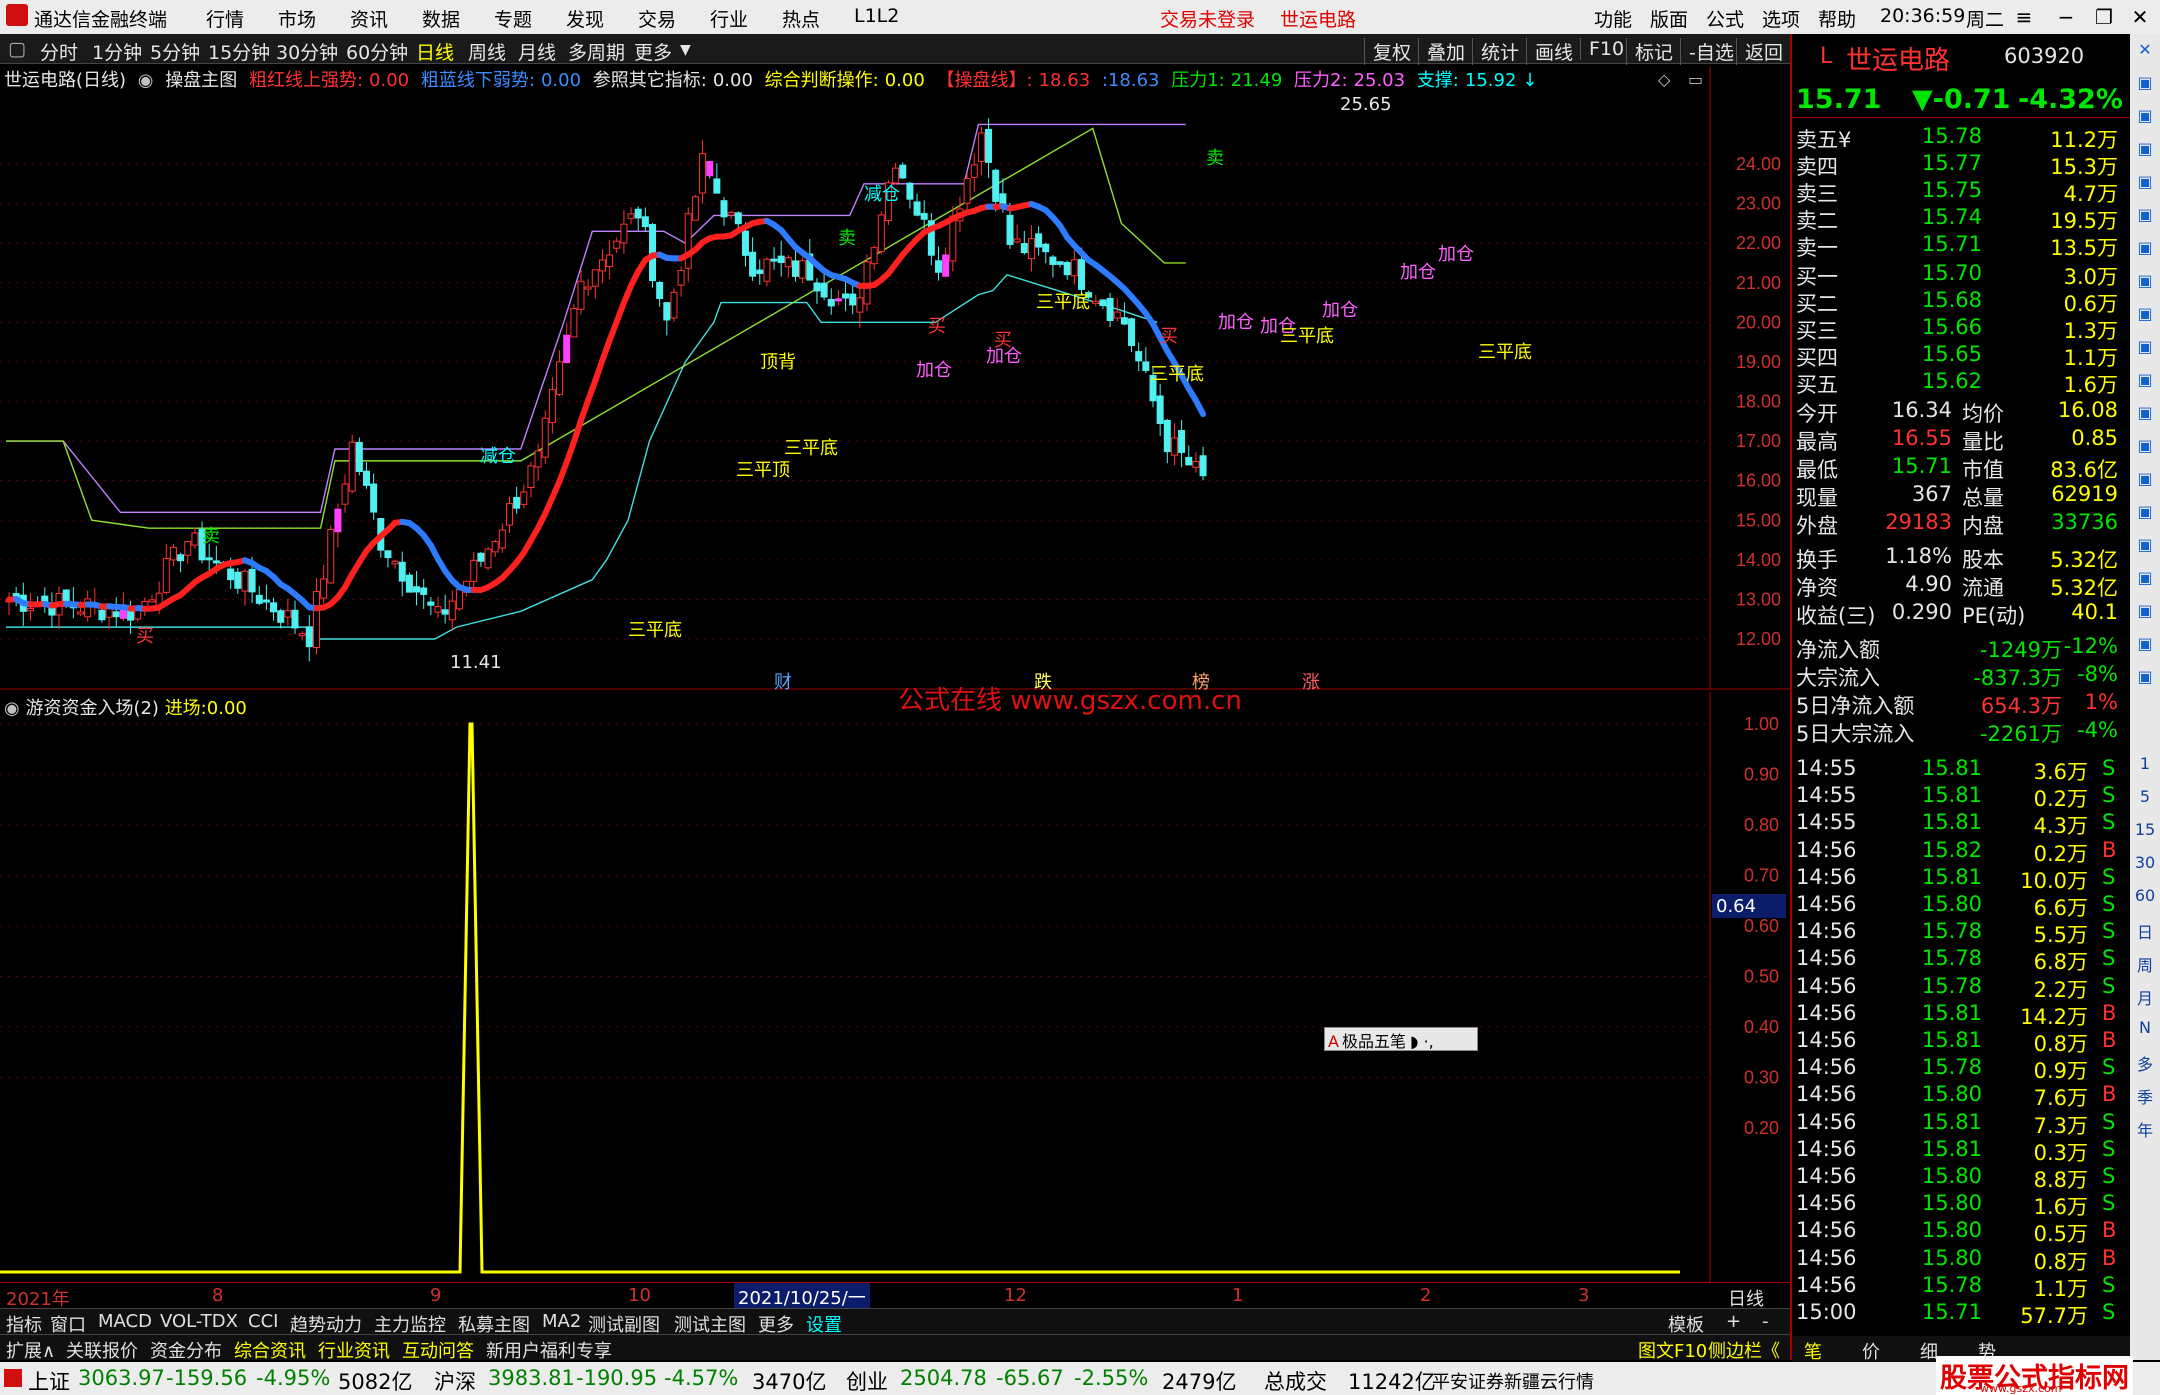 This screenshot has height=1395, width=2160. What do you see at coordinates (297, 18) in the screenshot?
I see `menu-item-market: 市场` at bounding box center [297, 18].